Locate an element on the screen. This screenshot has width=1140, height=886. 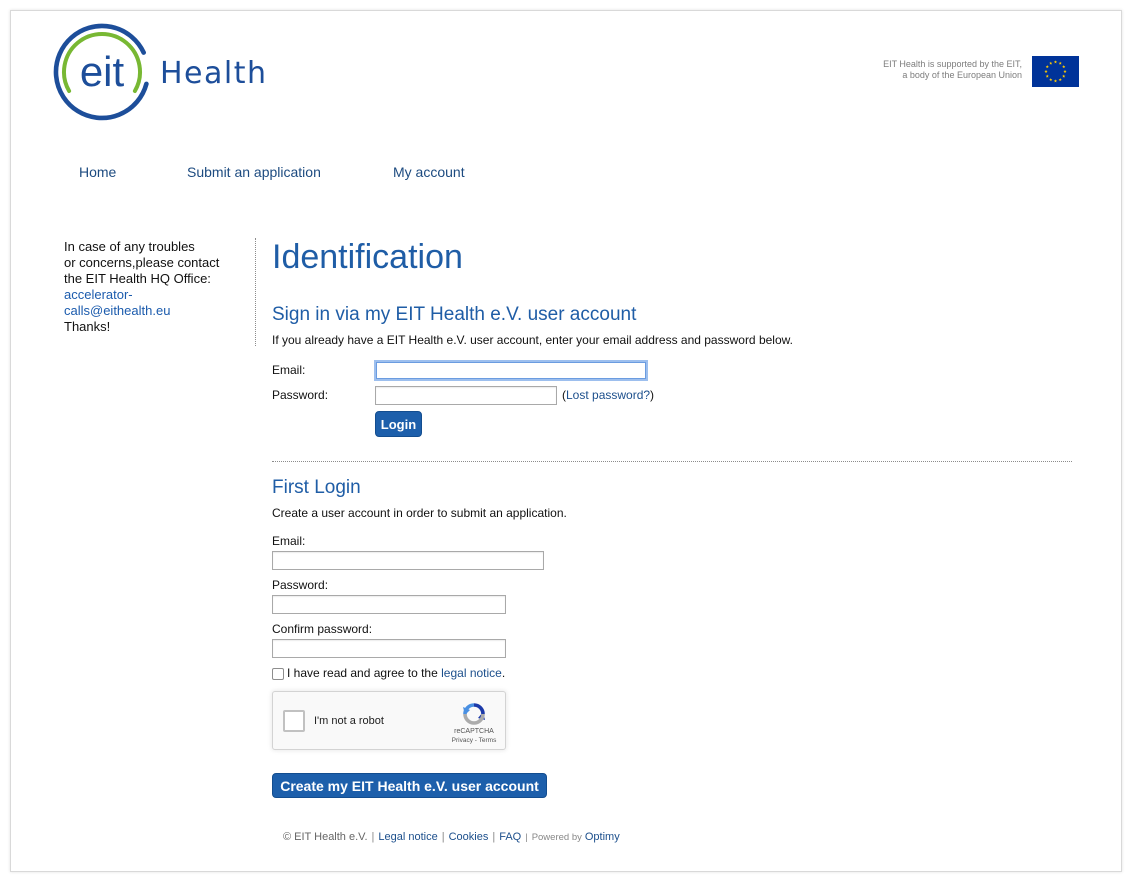
lost-password-paren-close: ) is located at coordinates (652, 395).